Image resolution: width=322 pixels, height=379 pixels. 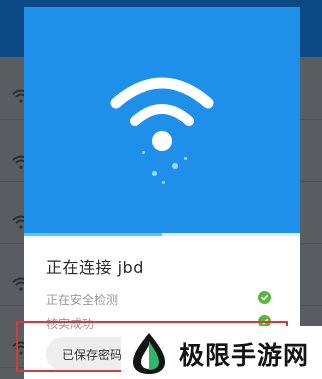 What do you see at coordinates (95, 267) in the screenshot?
I see `dialog-title: 正在连接 jbd` at bounding box center [95, 267].